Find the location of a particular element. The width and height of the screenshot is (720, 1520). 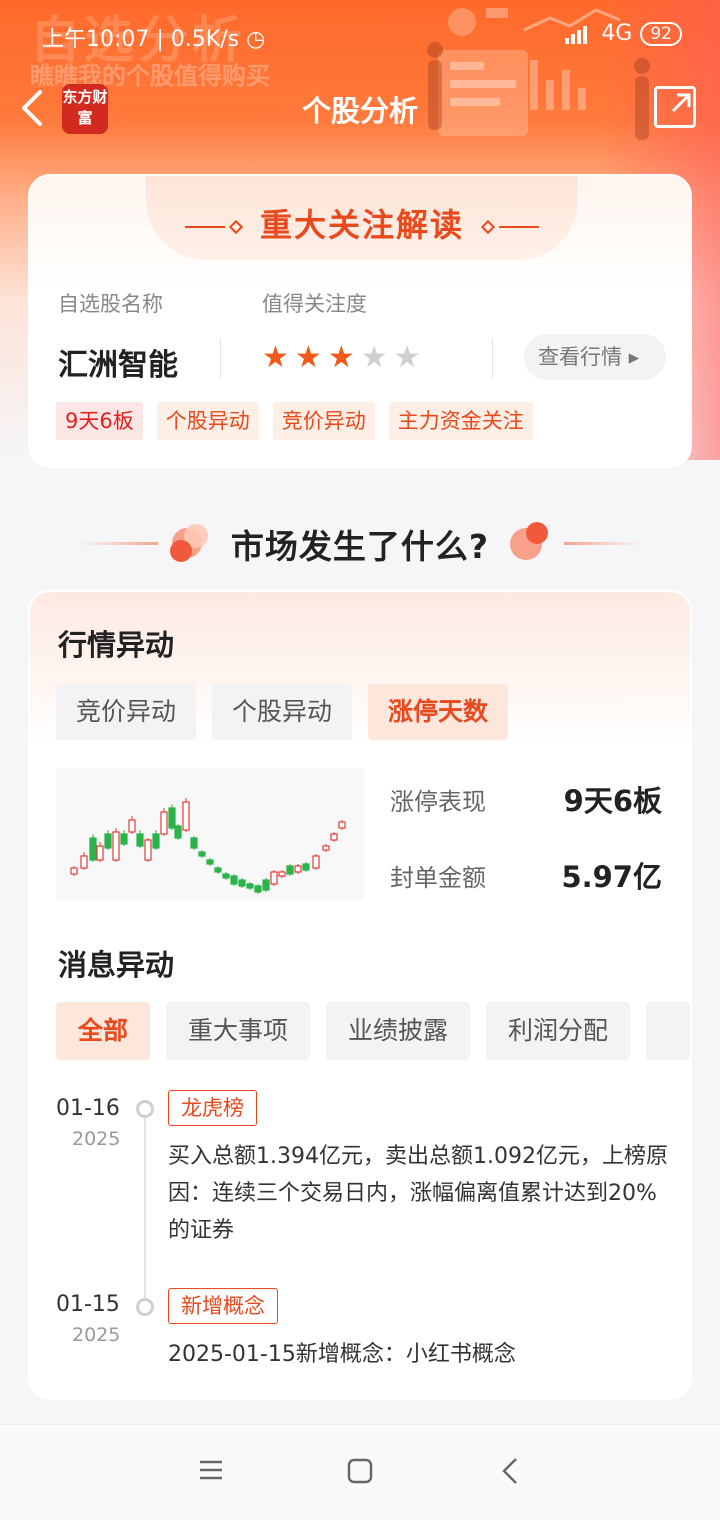

title-deco-diamond is located at coordinates (235, 227).